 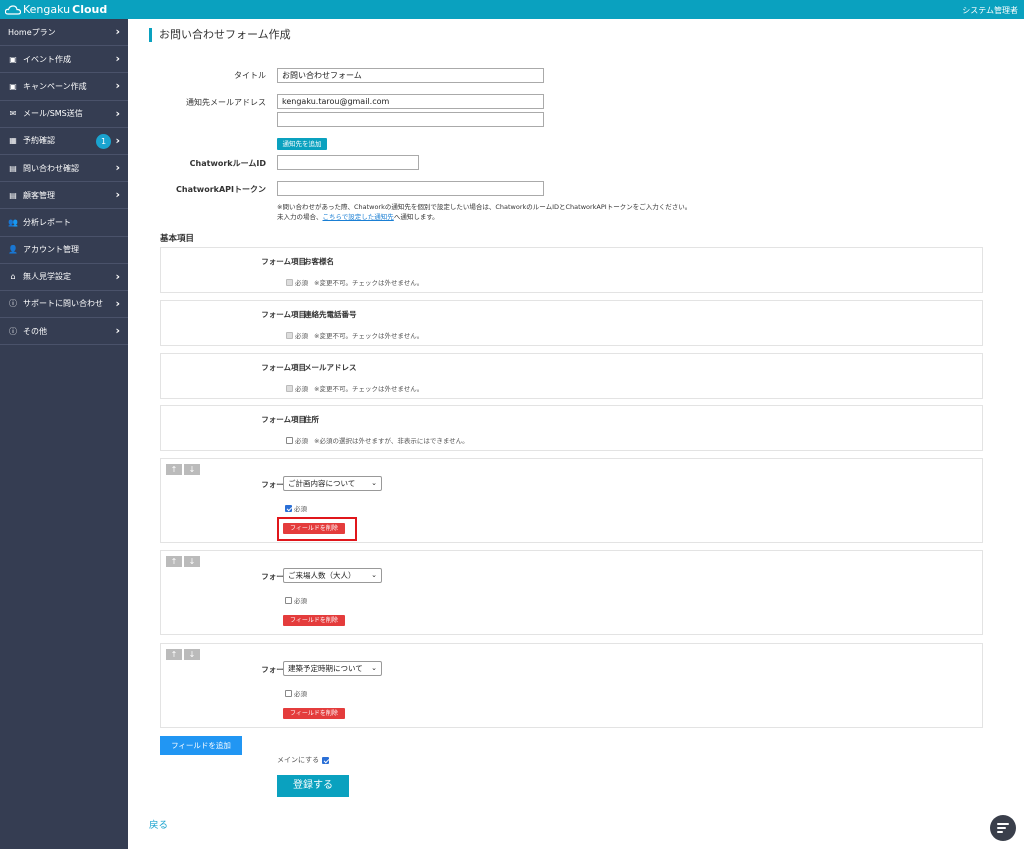 What do you see at coordinates (13, 222) in the screenshot?
I see `users-icon: 👥` at bounding box center [13, 222].